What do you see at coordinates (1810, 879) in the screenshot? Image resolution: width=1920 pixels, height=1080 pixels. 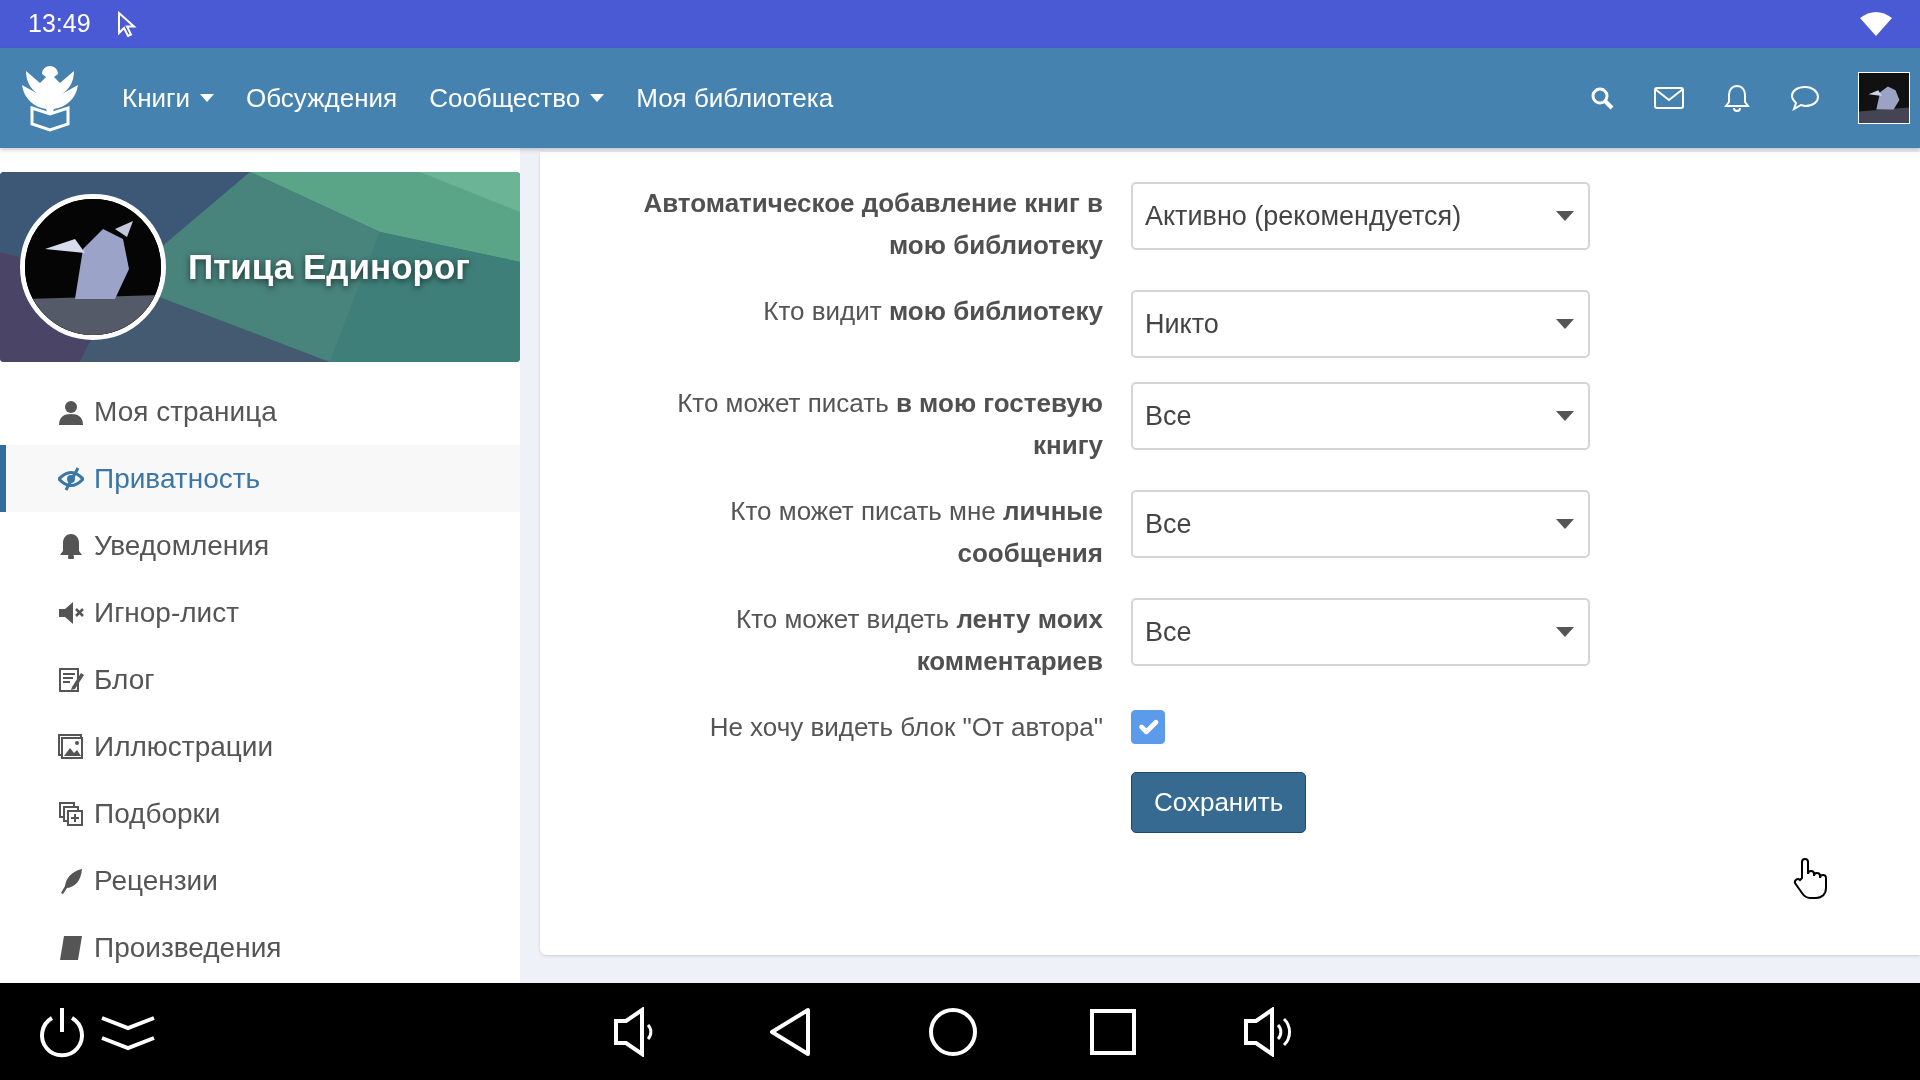 I see `hand-cursor-icon` at bounding box center [1810, 879].